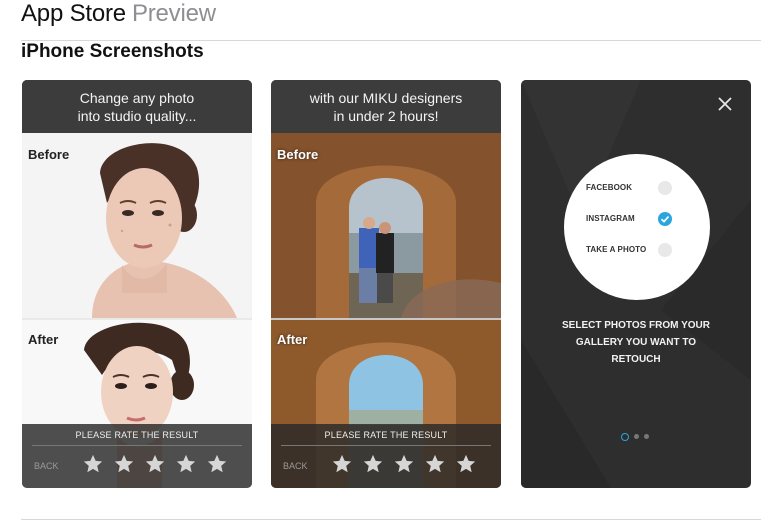  Describe the element at coordinates (637, 227) in the screenshot. I see `source-picker: FACEBOOK INSTAGRAM TAKE A PHOTO` at that location.